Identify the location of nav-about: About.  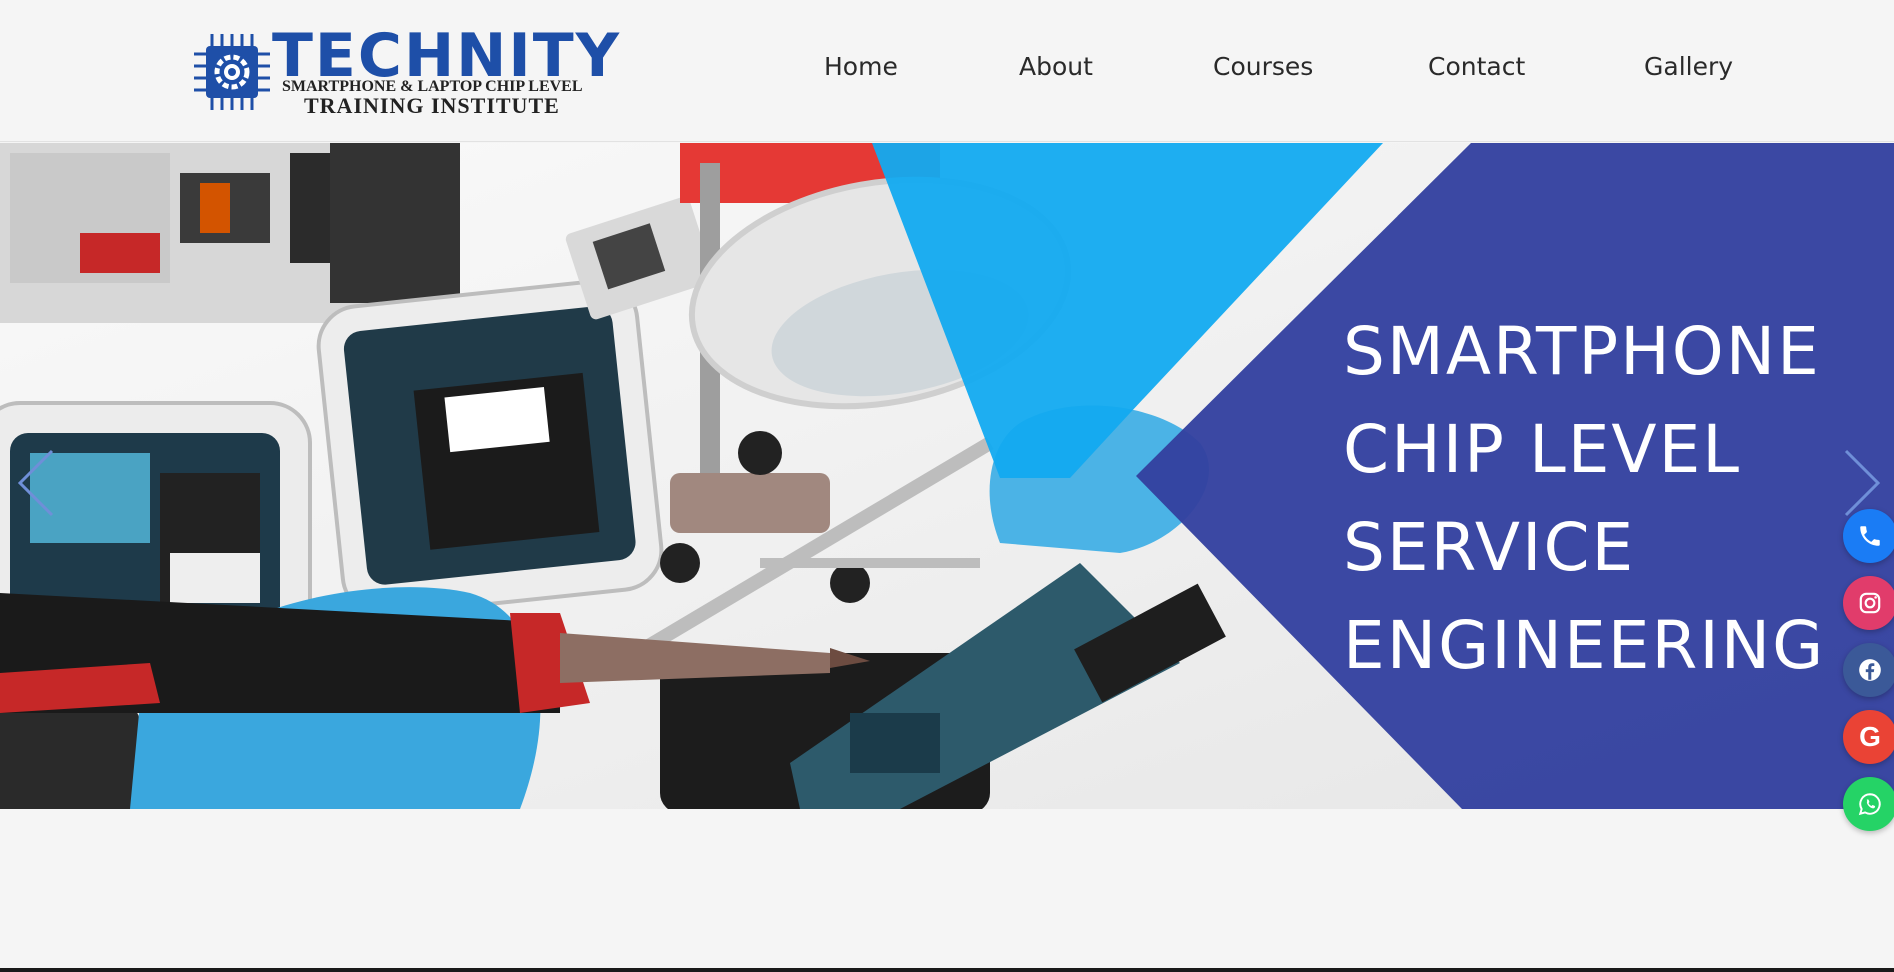
(1056, 66).